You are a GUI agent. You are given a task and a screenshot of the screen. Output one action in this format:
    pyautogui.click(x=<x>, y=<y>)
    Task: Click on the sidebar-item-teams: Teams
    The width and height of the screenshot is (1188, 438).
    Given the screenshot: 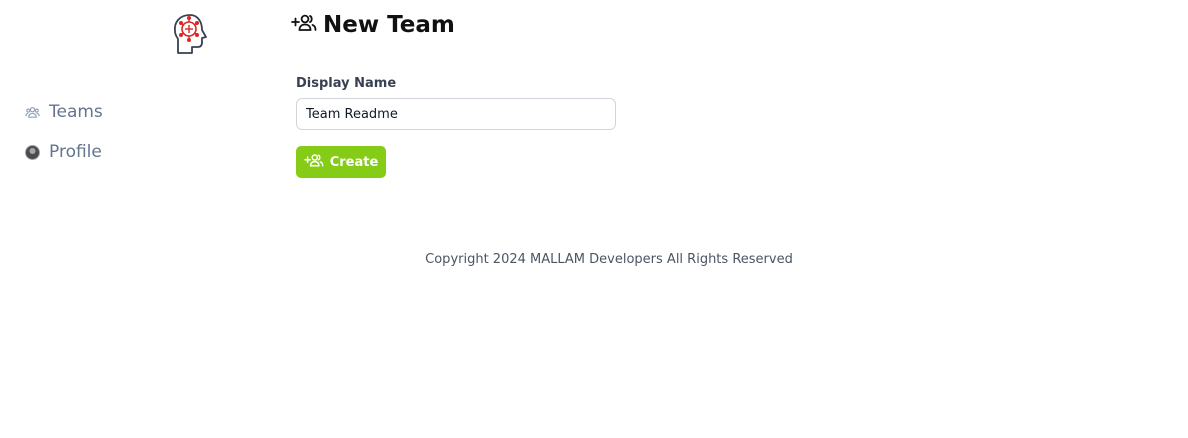 What is the action you would take?
    pyautogui.click(x=63, y=112)
    